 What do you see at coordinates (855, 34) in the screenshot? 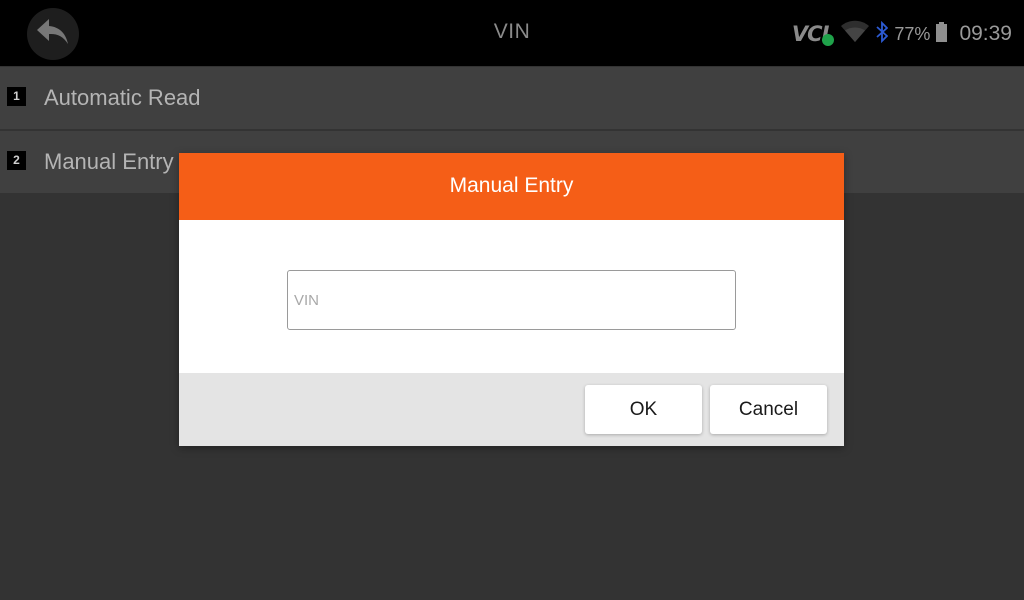
I see `wifi-icon` at bounding box center [855, 34].